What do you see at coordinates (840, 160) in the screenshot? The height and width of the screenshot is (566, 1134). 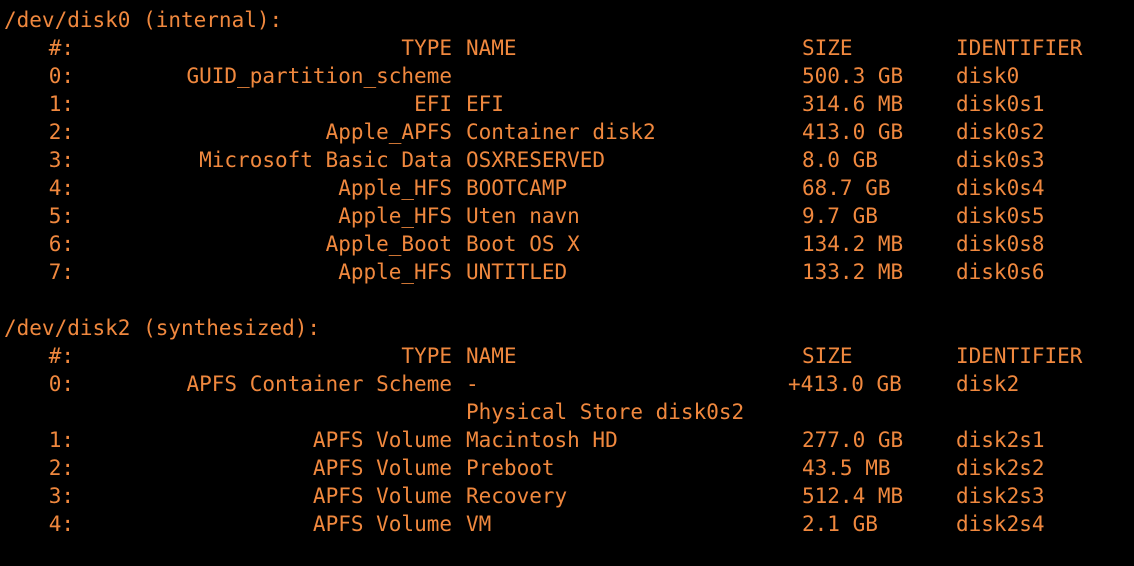 I see `row-size: 8.0 GB` at bounding box center [840, 160].